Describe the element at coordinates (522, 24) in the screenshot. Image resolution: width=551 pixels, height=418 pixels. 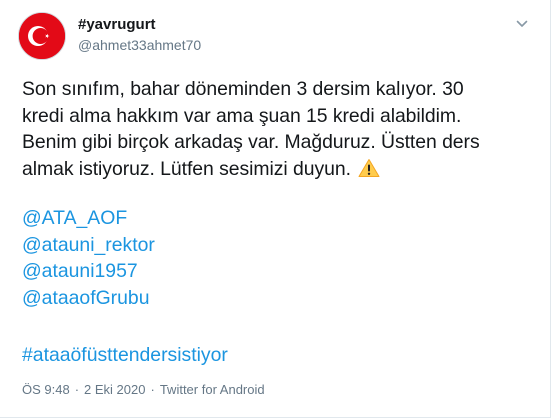
I see `chevron-down-icon` at that location.